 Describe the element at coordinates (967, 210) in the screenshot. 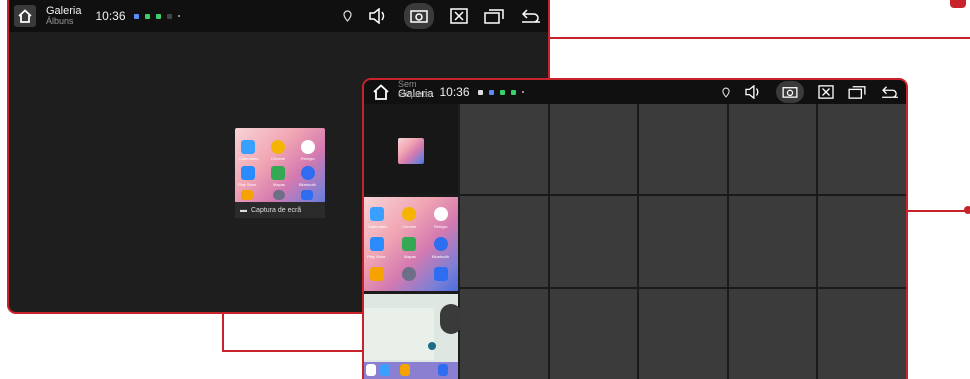

I see `connector-dot` at that location.